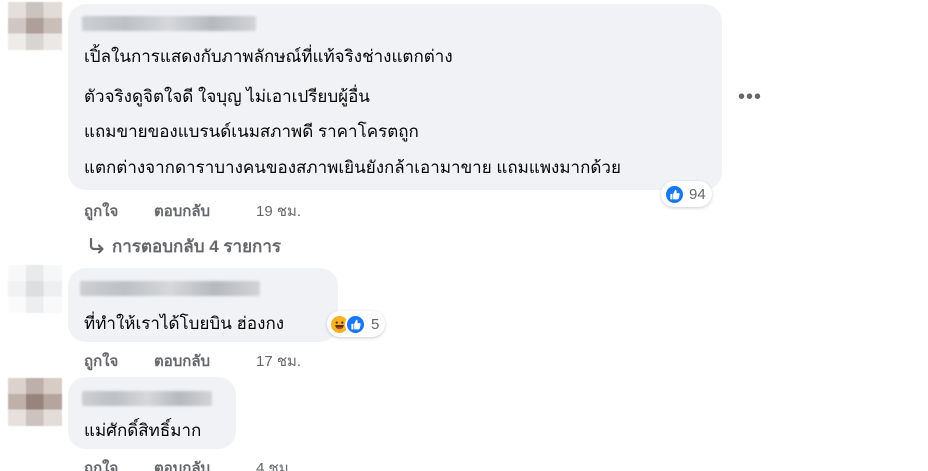  What do you see at coordinates (686, 194) in the screenshot?
I see `reaction-summary: 94` at bounding box center [686, 194].